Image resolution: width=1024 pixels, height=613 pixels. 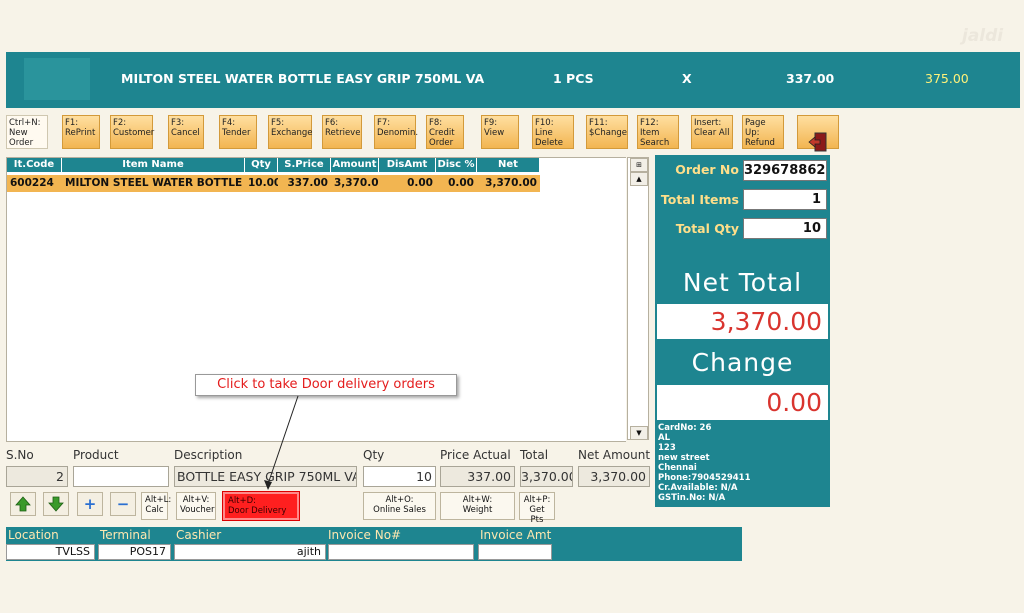 What do you see at coordinates (475, 455) in the screenshot?
I see `price-actual-label: Price Actual` at bounding box center [475, 455].